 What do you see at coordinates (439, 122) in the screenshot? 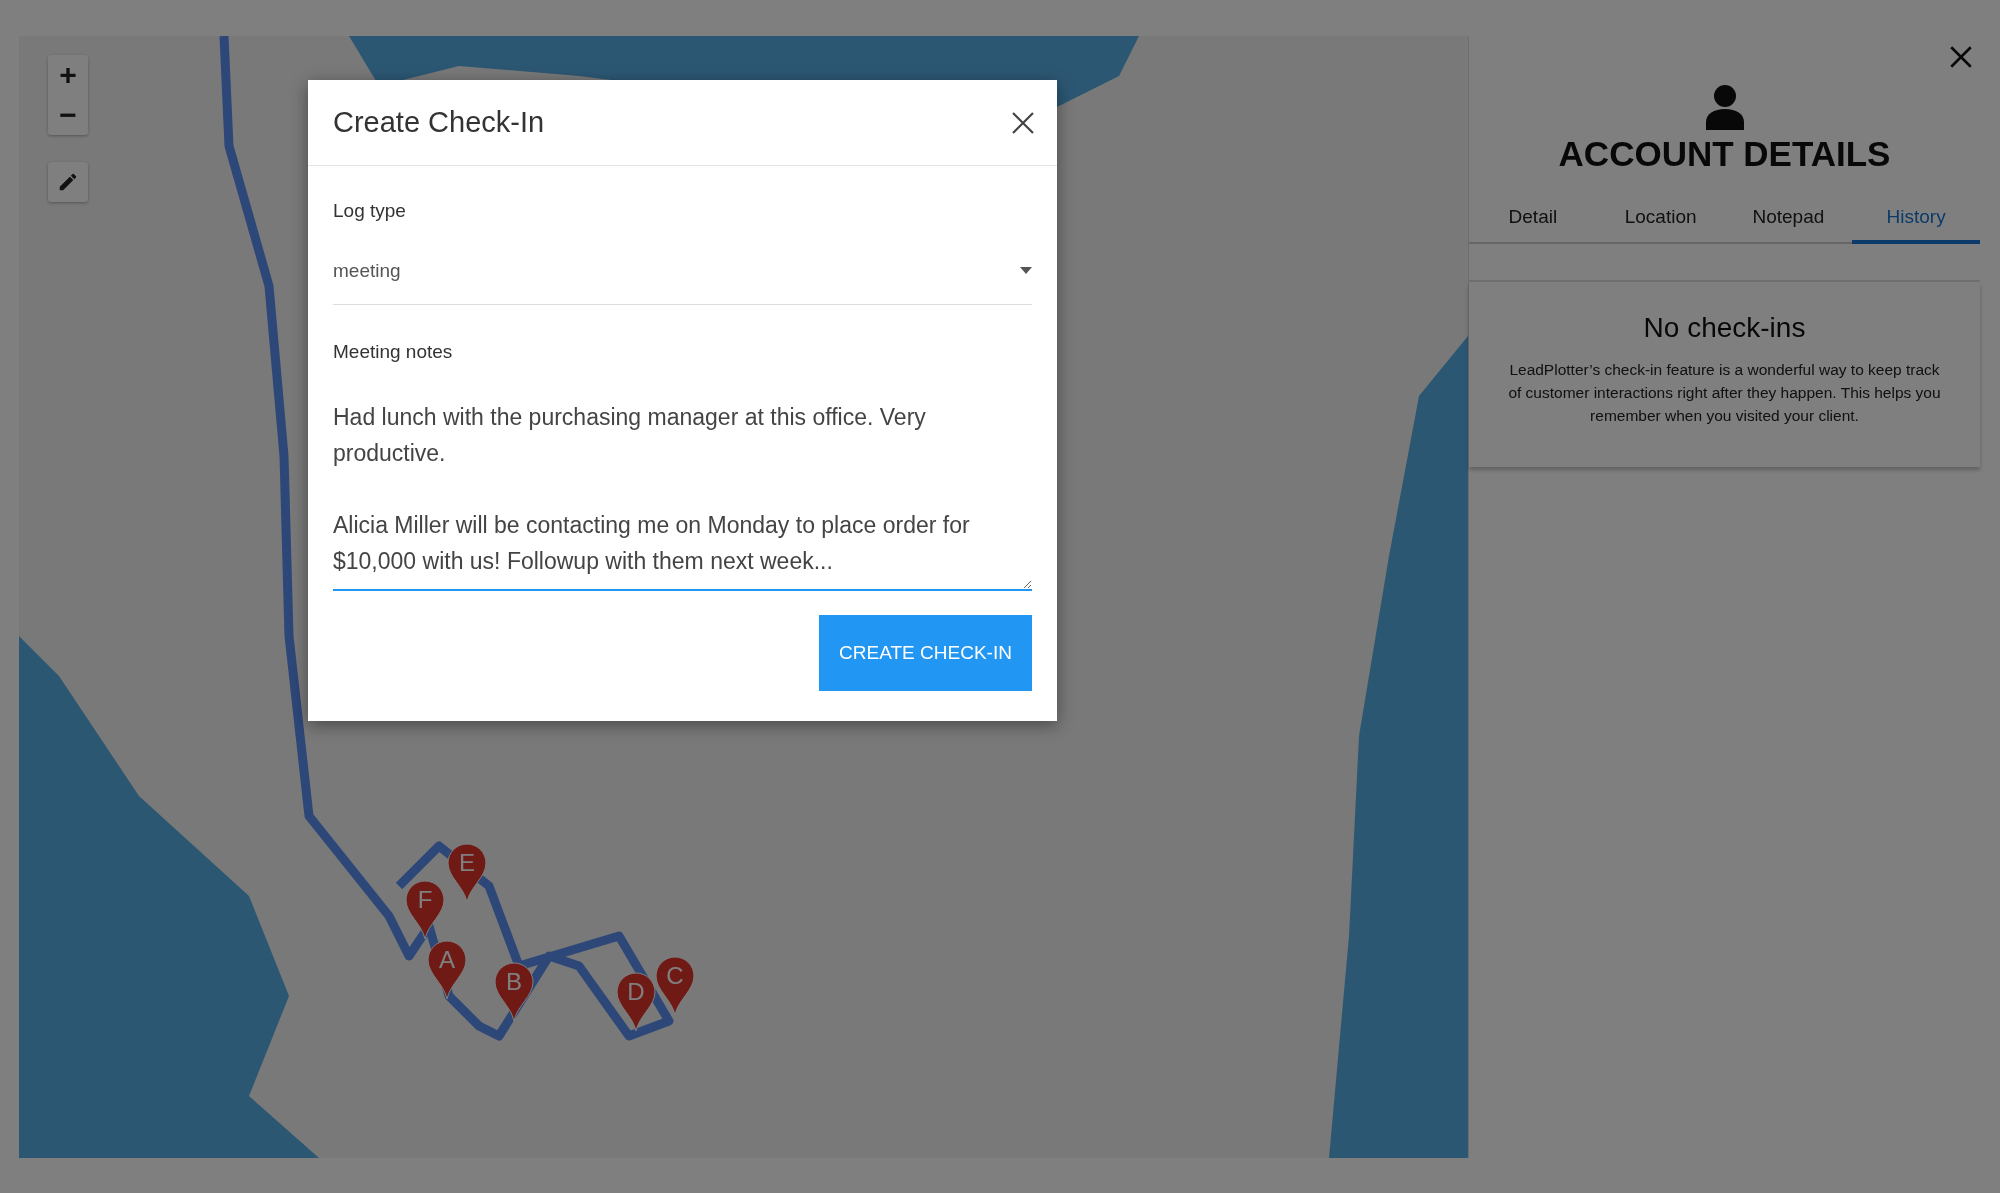
I see `dialog-title: Create Check-In` at bounding box center [439, 122].